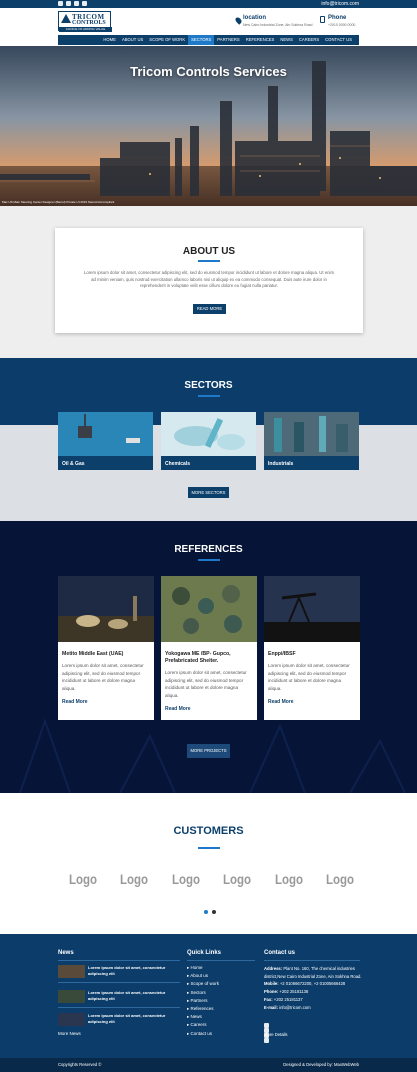 The width and height of the screenshot is (417, 1072). Describe the element at coordinates (255, 18) in the screenshot. I see `location-title: location` at that location.